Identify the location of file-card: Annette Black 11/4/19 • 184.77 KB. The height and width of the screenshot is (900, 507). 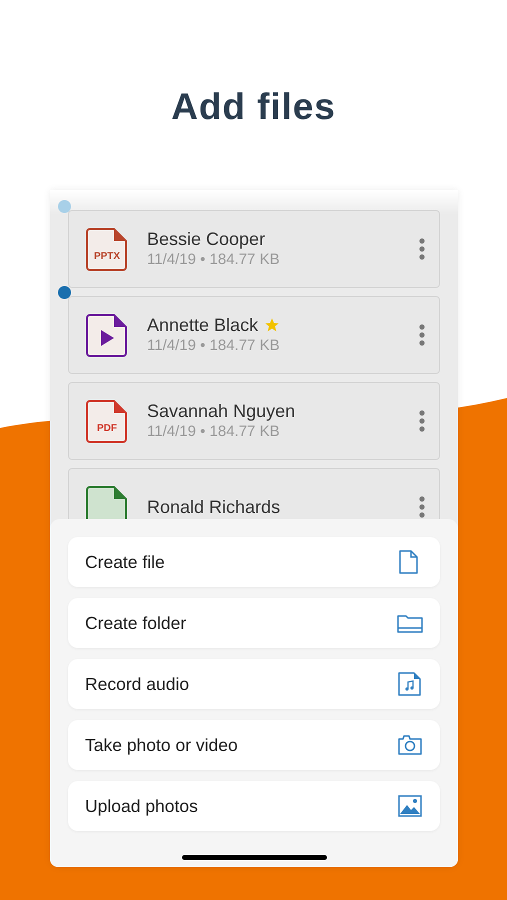
(254, 335).